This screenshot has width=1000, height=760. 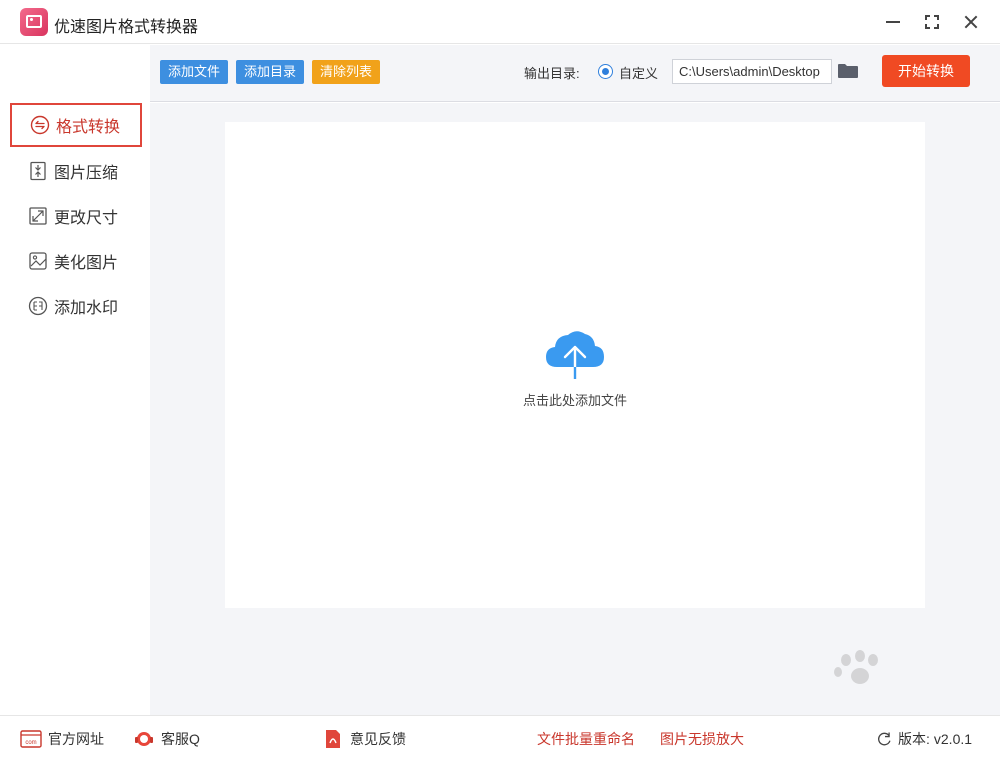 What do you see at coordinates (144, 739) in the screenshot?
I see `headset-icon` at bounding box center [144, 739].